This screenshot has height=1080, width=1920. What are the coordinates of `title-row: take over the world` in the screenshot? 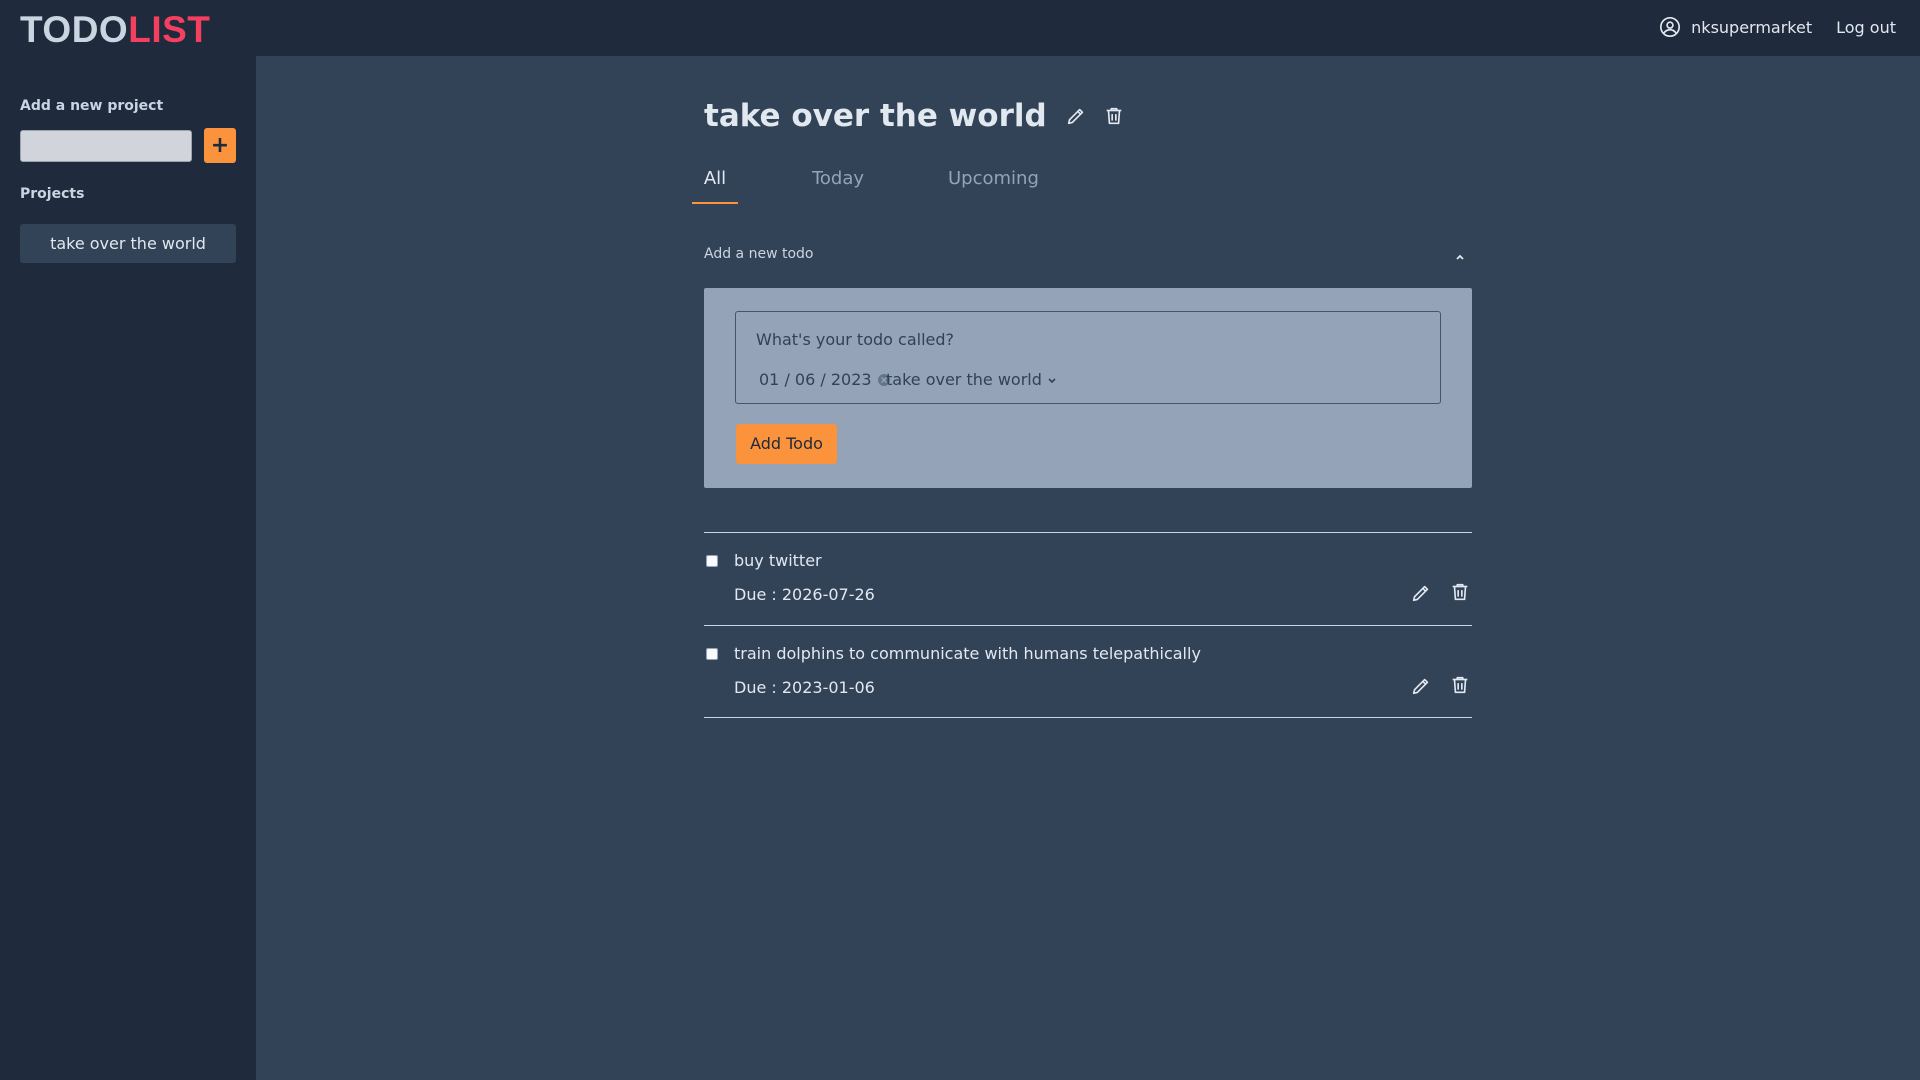 It's located at (914, 116).